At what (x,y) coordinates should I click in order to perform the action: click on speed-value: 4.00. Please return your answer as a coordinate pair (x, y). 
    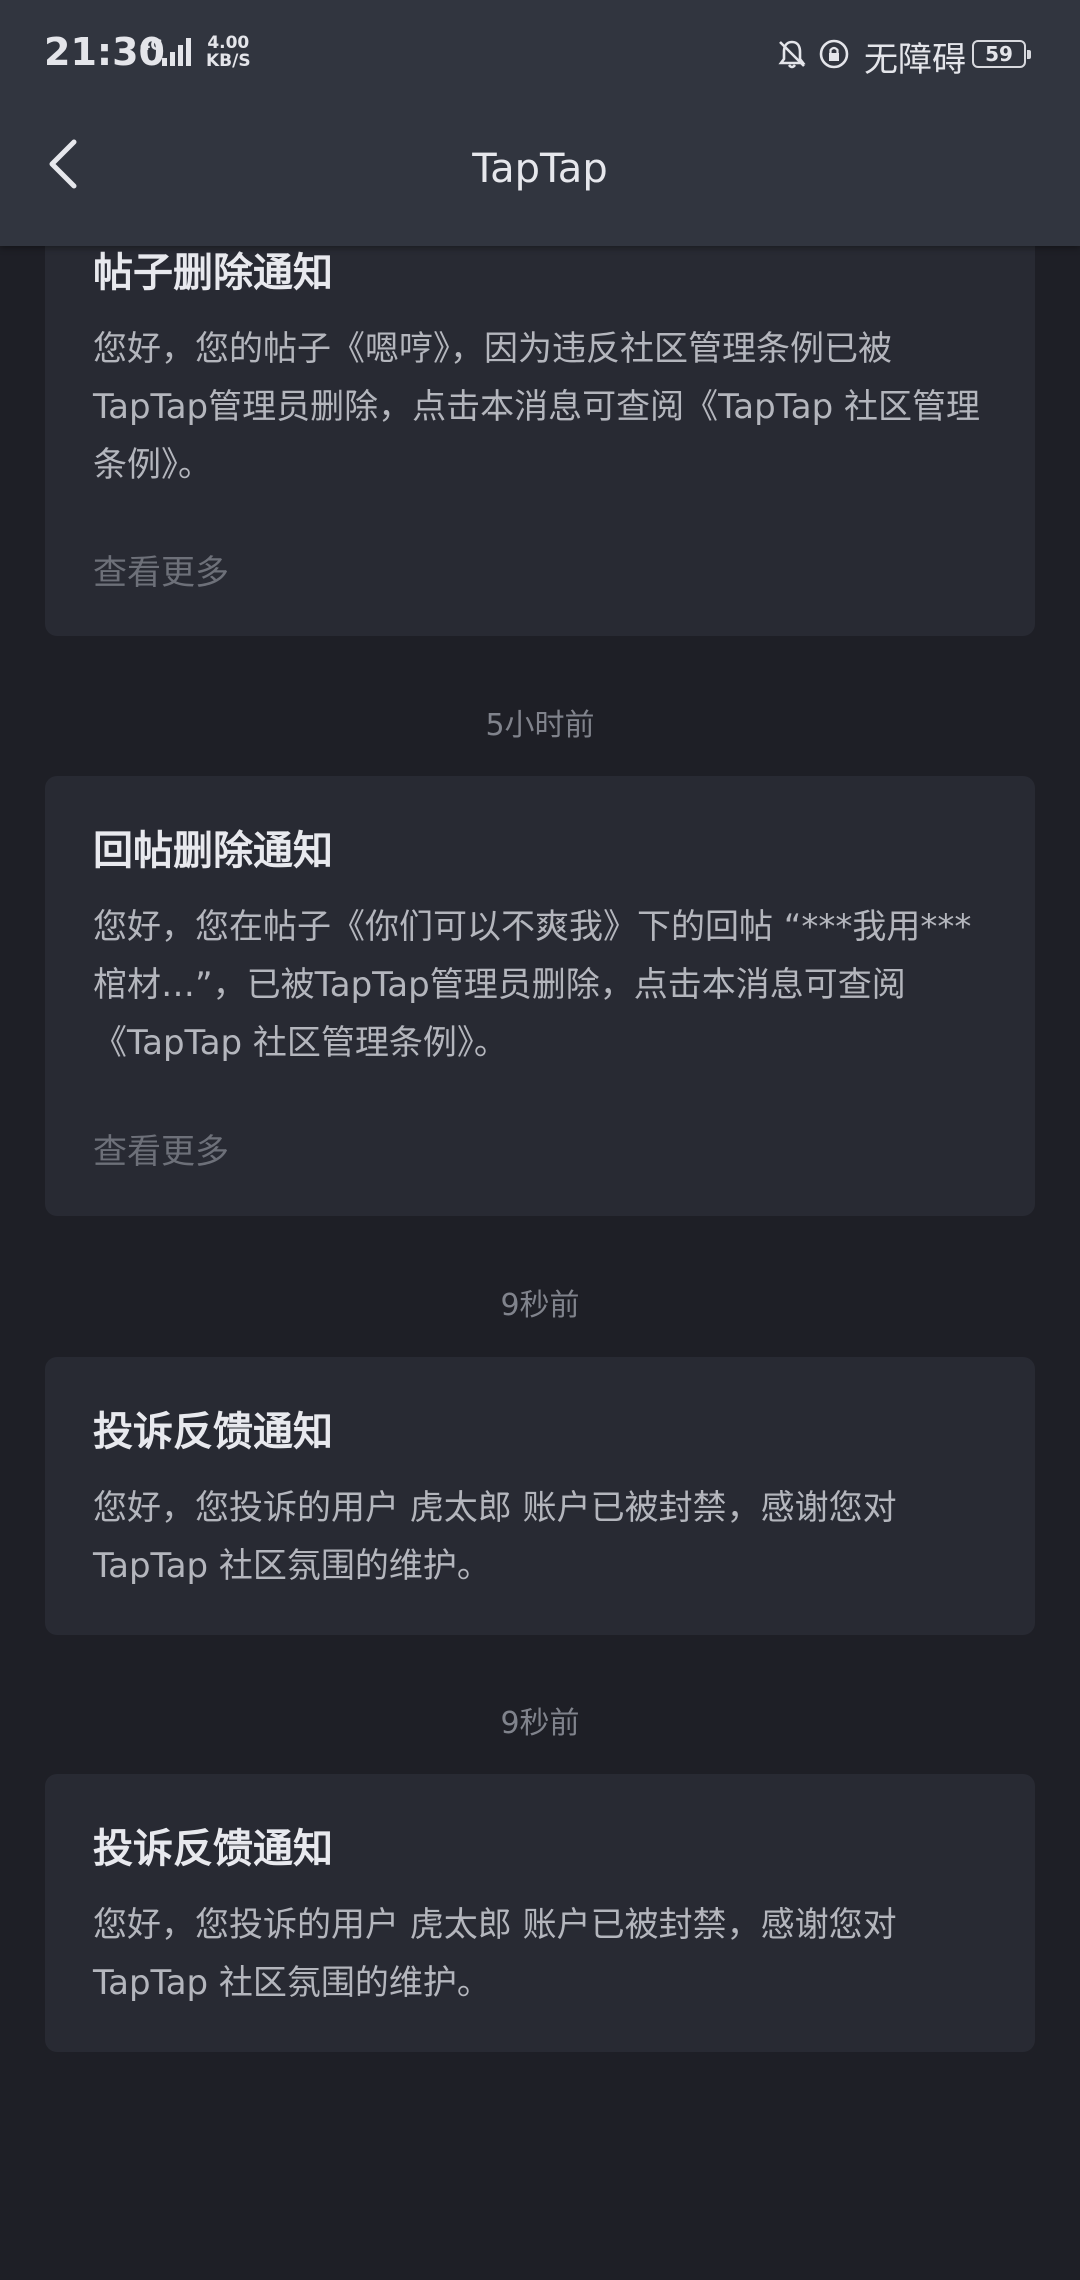
    Looking at the image, I should click on (228, 43).